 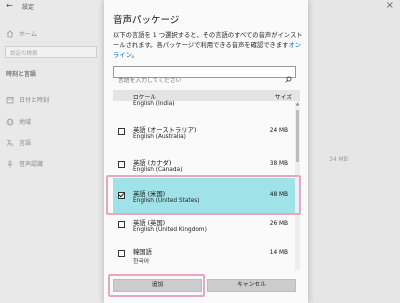 I want to click on calendar-icon, so click(x=10, y=100).